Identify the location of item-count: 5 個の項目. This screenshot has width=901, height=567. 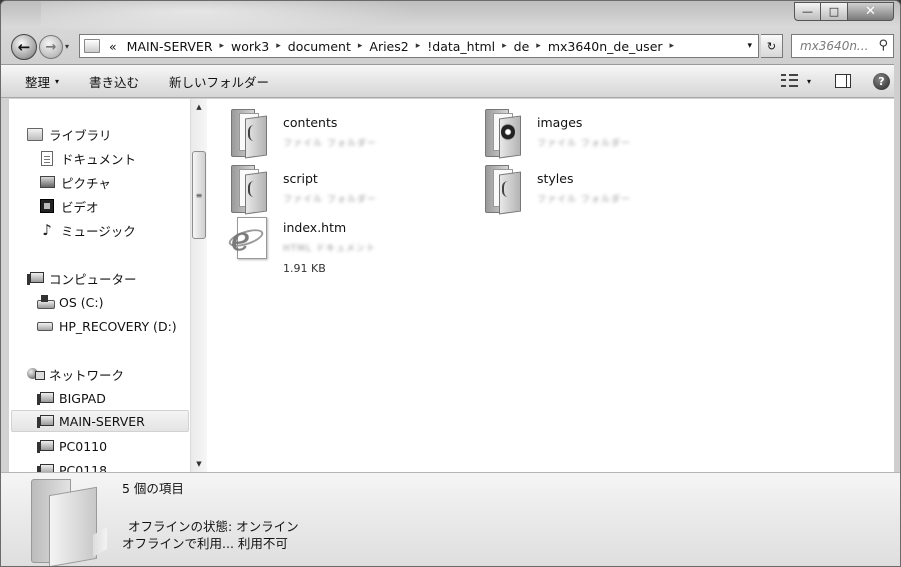
(153, 488).